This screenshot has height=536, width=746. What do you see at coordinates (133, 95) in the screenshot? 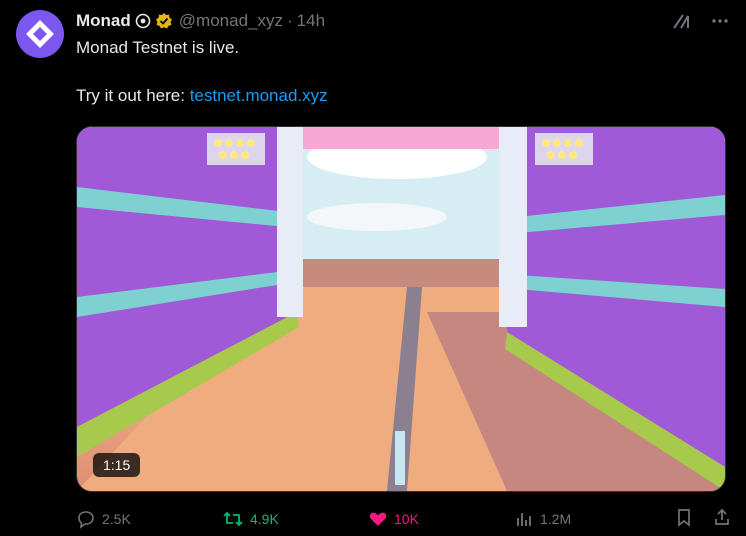
I see `post-line-2-prefix: Try it out here:` at bounding box center [133, 95].